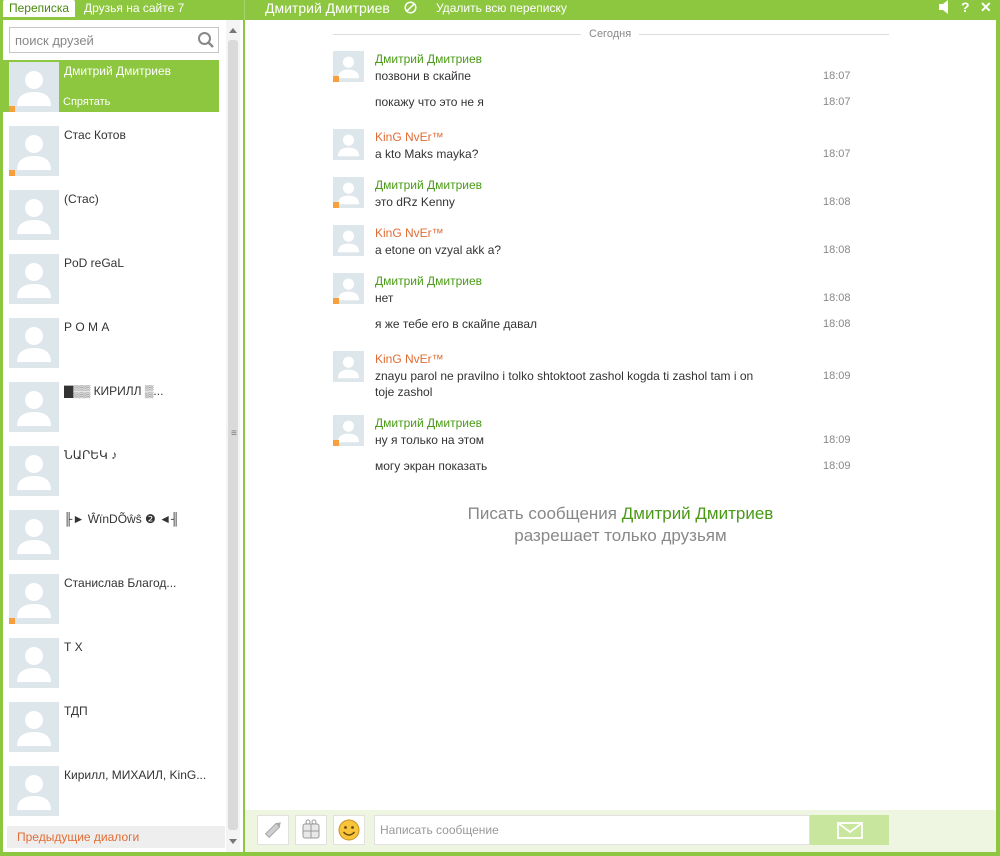  Describe the element at coordinates (105, 40) in the screenshot. I see `search-input` at that location.